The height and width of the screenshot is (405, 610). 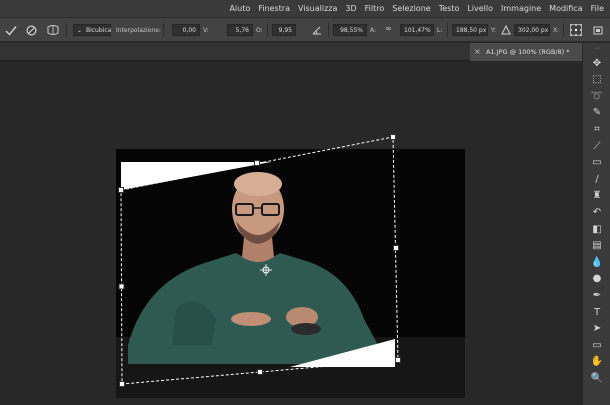 What do you see at coordinates (388, 28) in the screenshot?
I see `link-icon: ∞` at bounding box center [388, 28].